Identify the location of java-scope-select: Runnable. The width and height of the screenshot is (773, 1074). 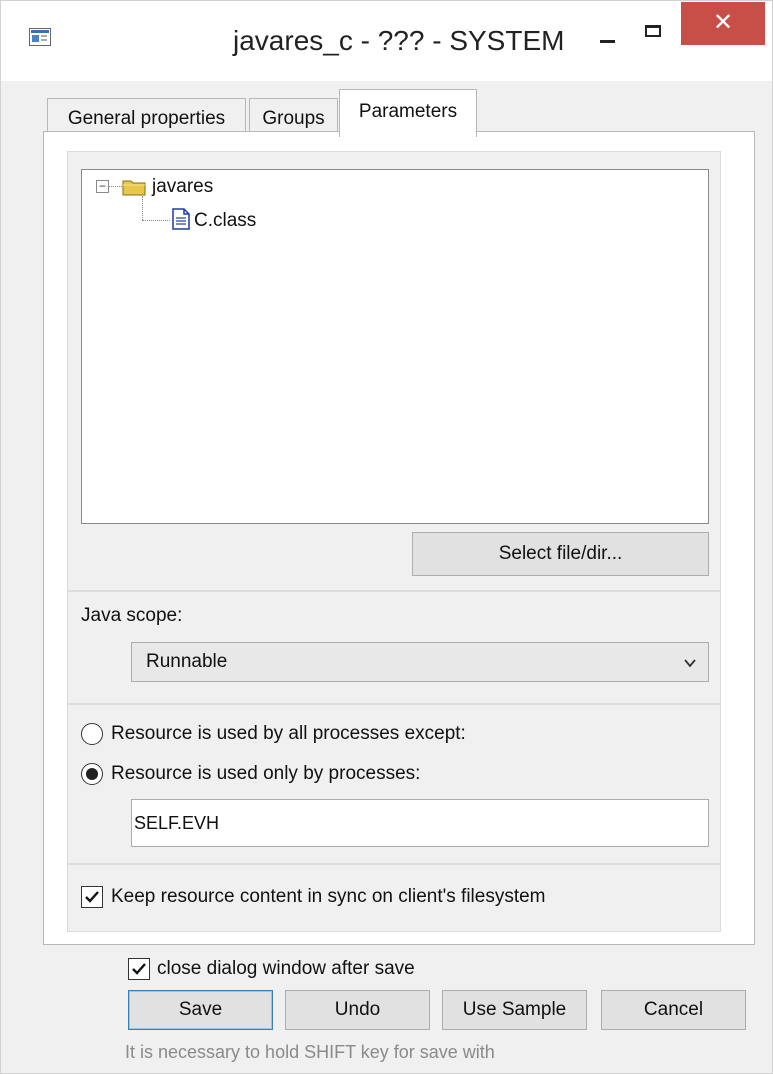
(420, 662).